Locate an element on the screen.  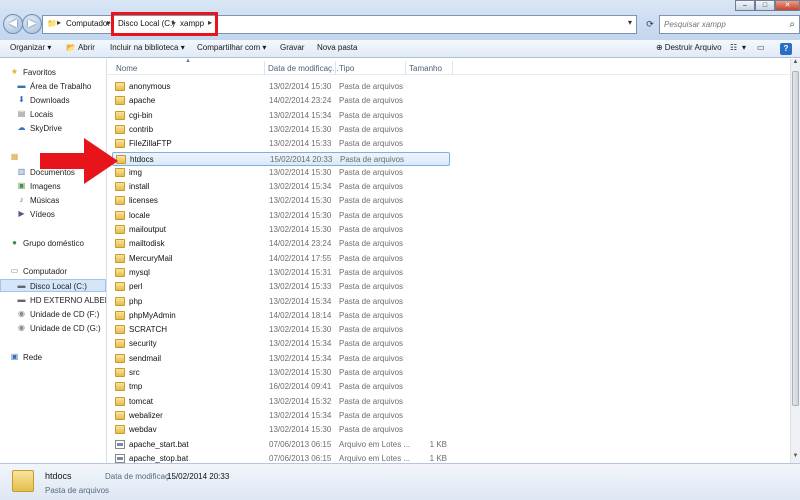
nav-favorites: ★ Favoritos is located at coordinates (53, 72).